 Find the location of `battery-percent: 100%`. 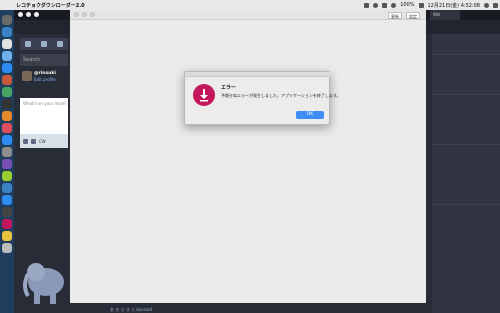

battery-percent: 100% is located at coordinates (407, 5).